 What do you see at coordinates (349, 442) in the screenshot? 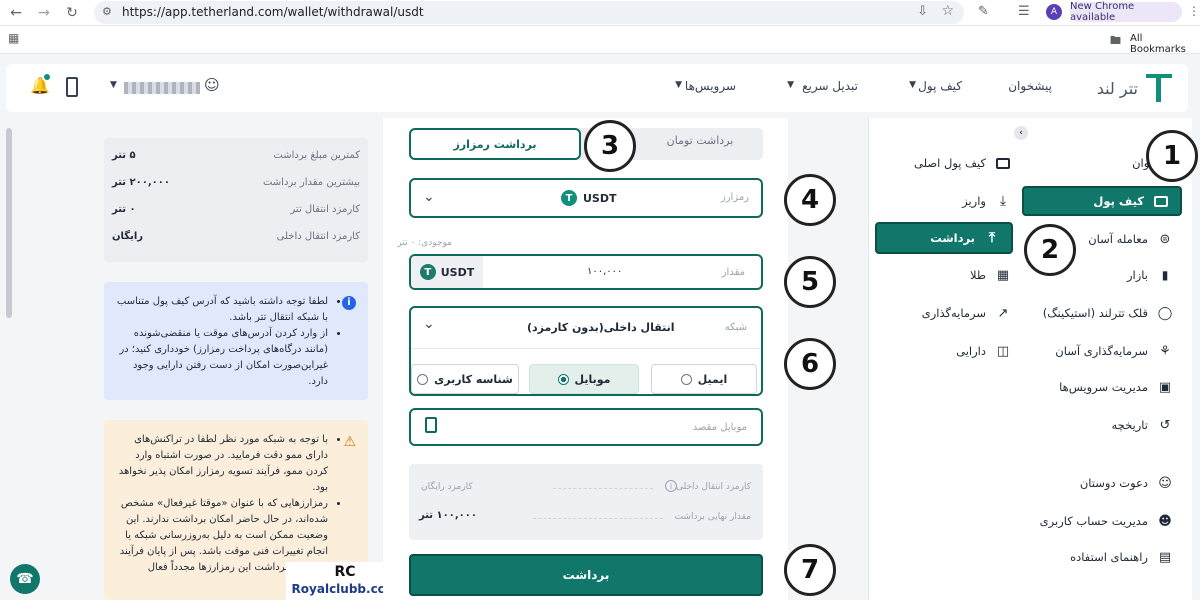
I see `warning-icon: ⚠` at bounding box center [349, 442].